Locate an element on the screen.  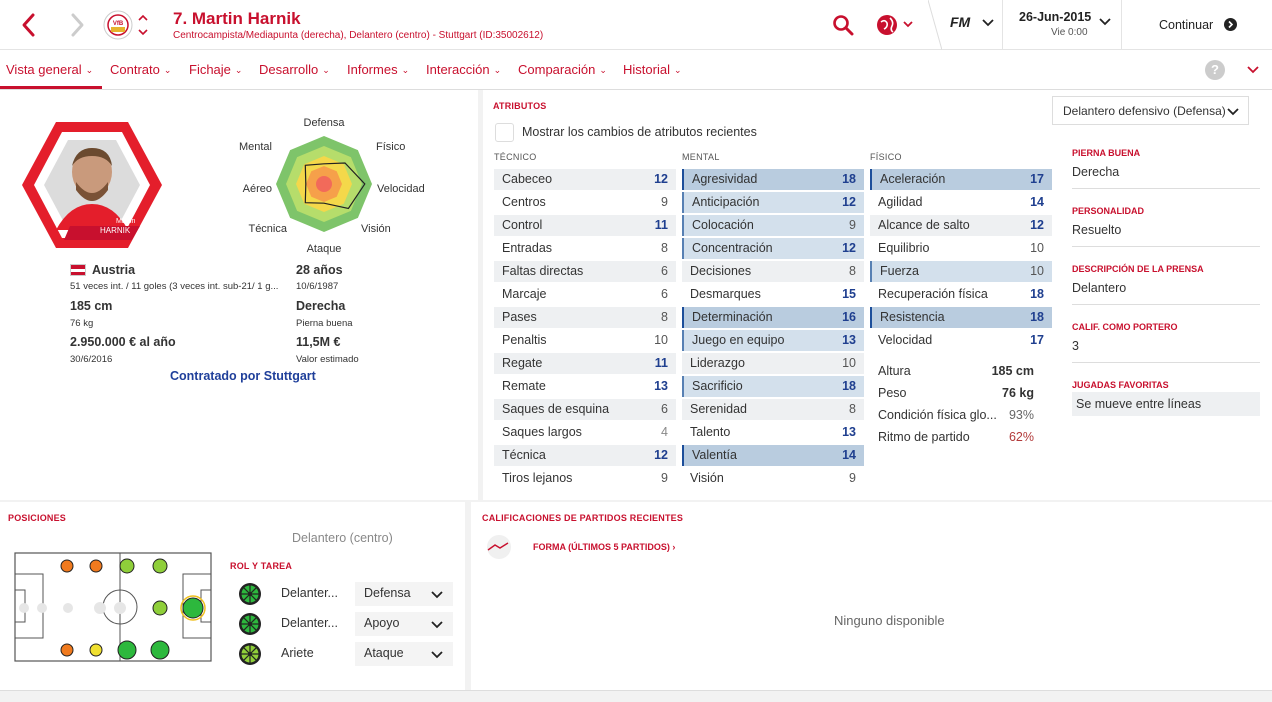
attribute-row: Talento 13 is located at coordinates (773, 432).